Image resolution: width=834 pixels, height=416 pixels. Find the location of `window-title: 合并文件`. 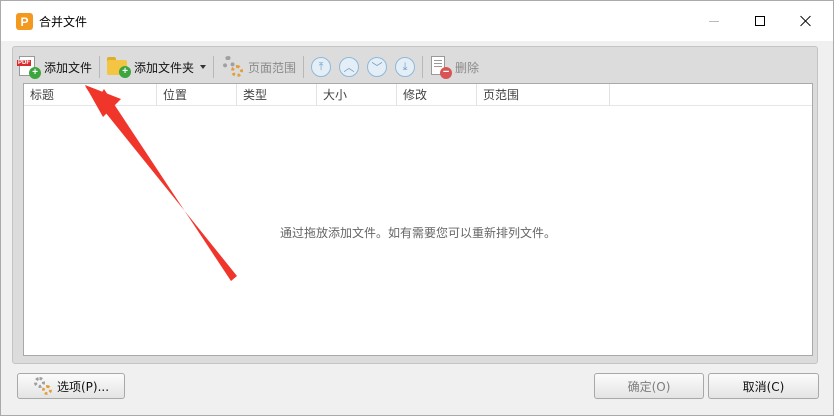

window-title: 合并文件 is located at coordinates (63, 22).